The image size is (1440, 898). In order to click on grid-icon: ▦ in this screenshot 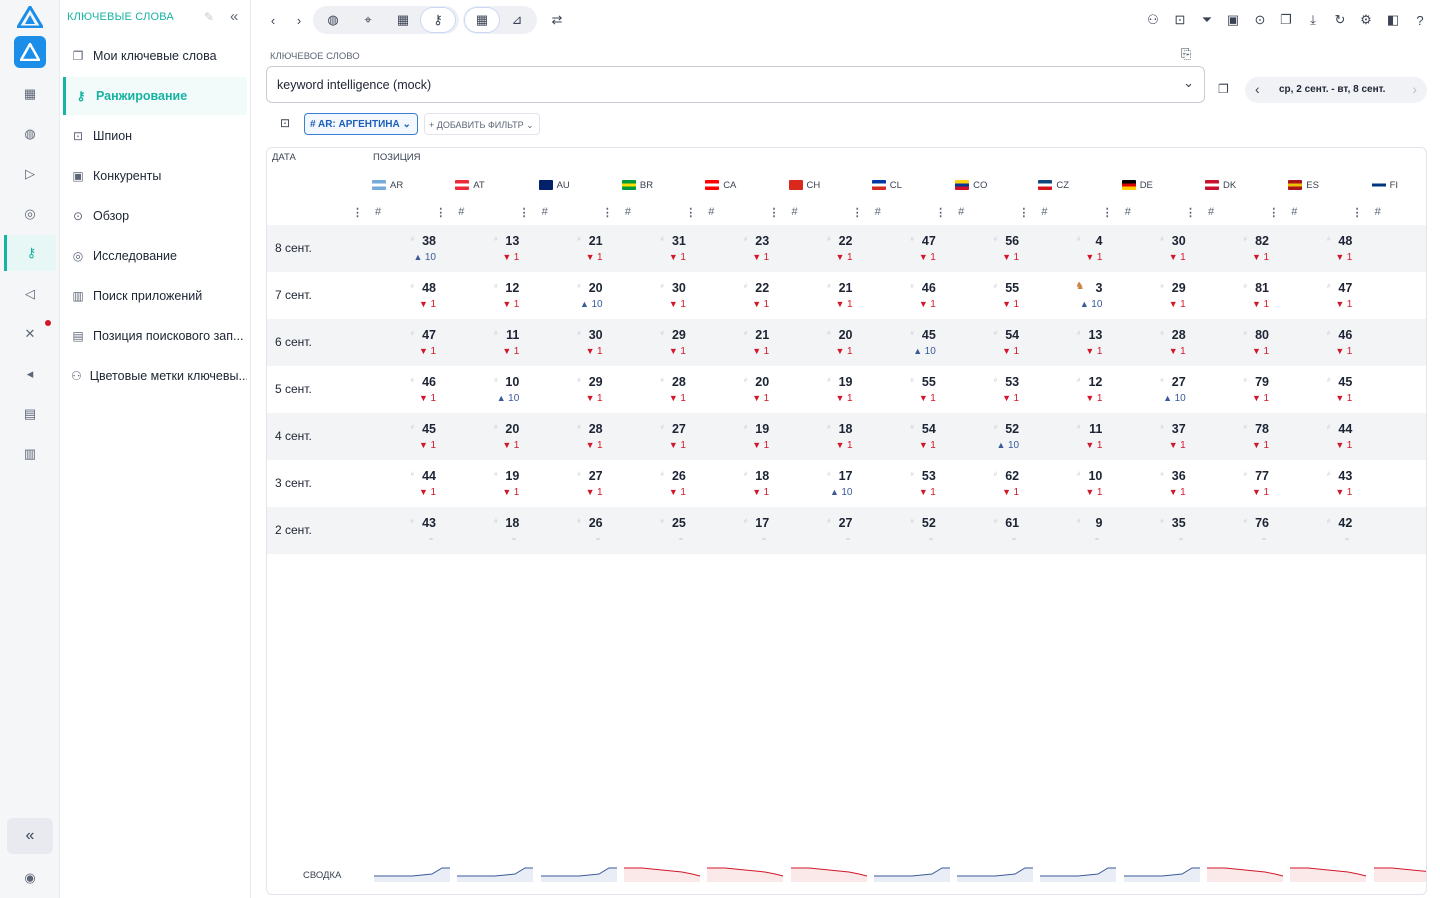, I will do `click(30, 94)`.